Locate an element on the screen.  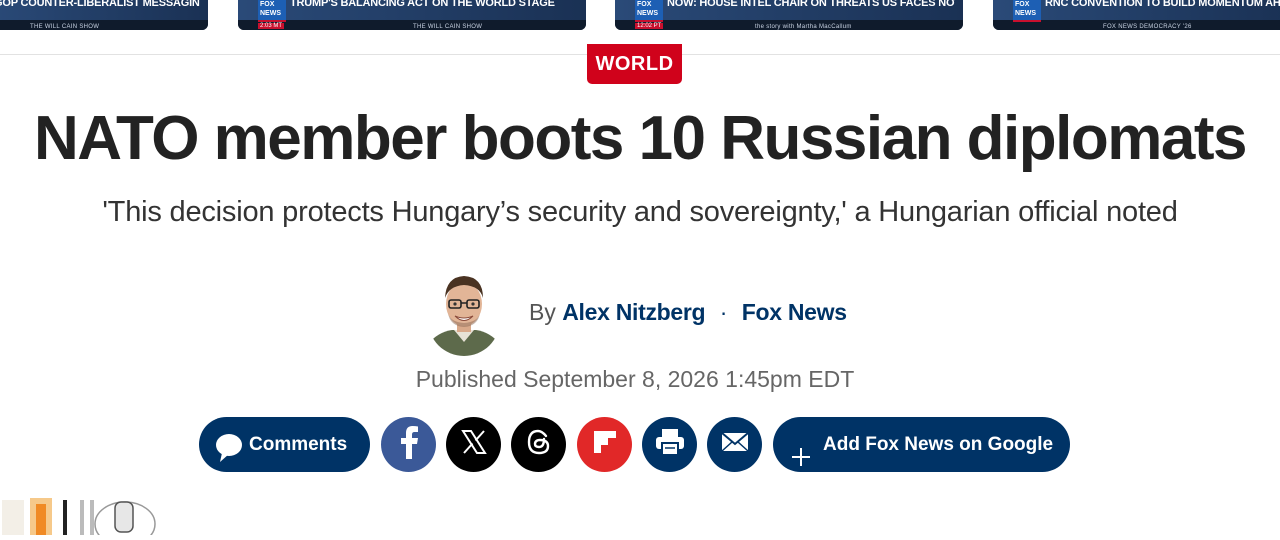
flipboard-icon is located at coordinates (604, 444).